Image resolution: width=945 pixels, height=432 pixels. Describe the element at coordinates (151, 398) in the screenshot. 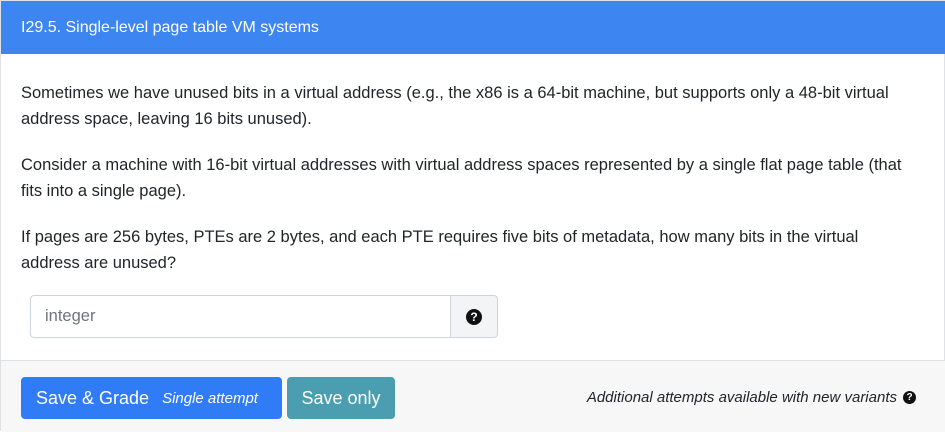

I see `save-and-grade-button: Save & Grade Single attempt` at that location.